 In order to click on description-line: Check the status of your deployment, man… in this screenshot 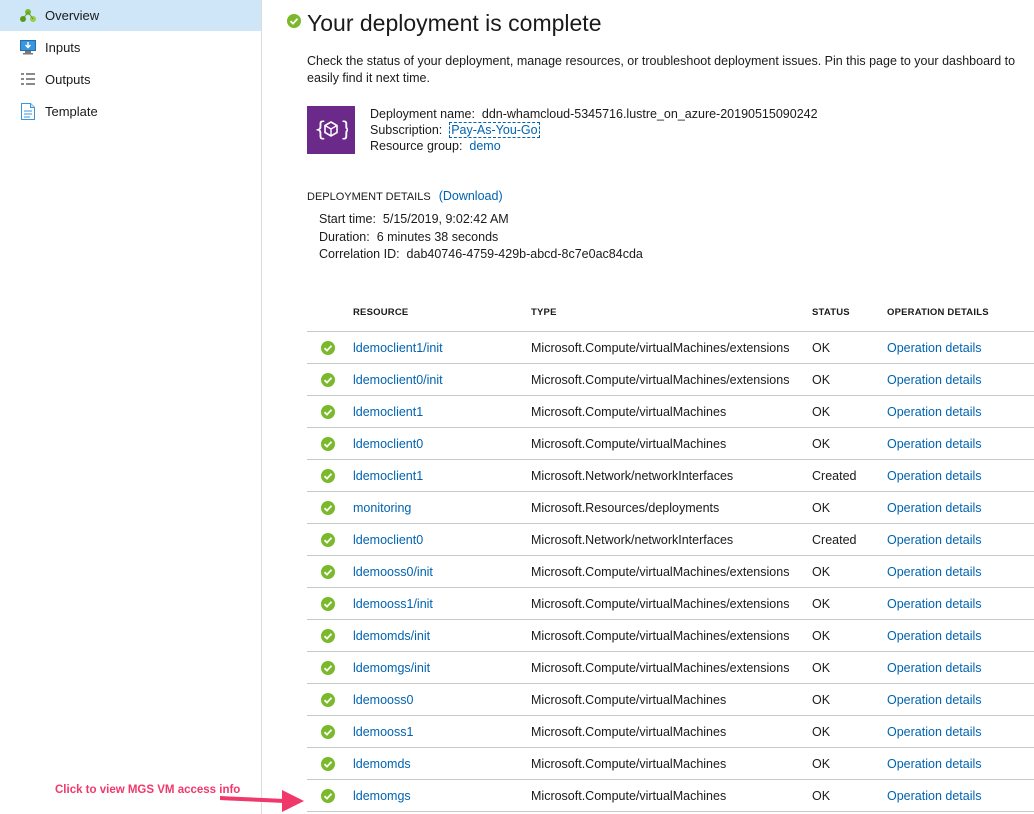, I will do `click(661, 61)`.